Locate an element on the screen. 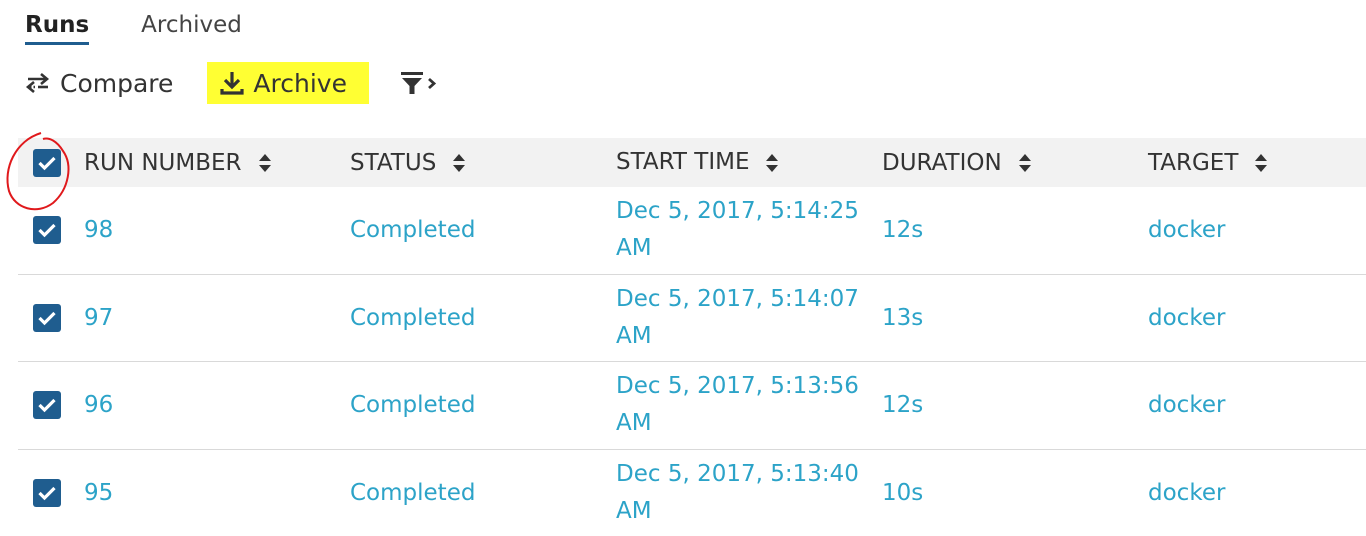 The height and width of the screenshot is (536, 1366). archive-button: Archive is located at coordinates (288, 83).